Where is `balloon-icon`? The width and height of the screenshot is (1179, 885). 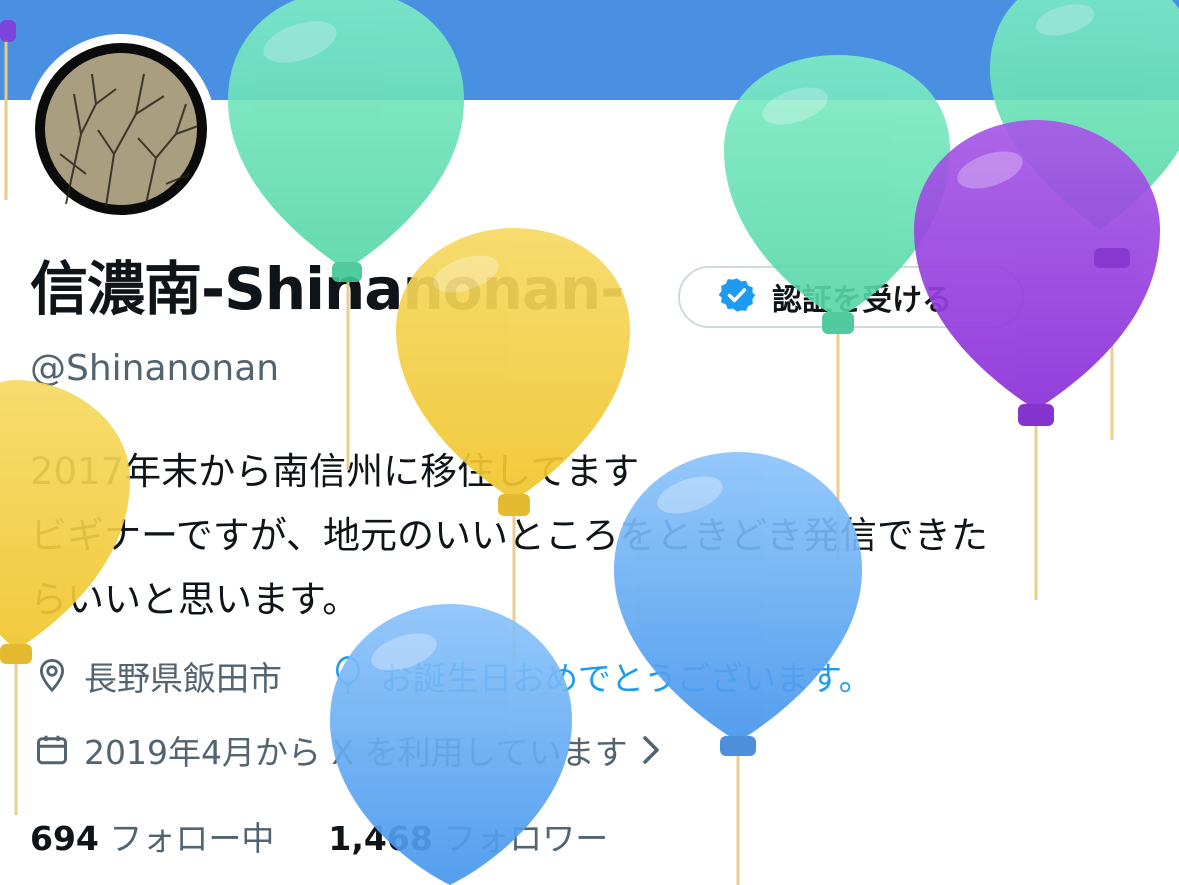
balloon-icon is located at coordinates (348, 676).